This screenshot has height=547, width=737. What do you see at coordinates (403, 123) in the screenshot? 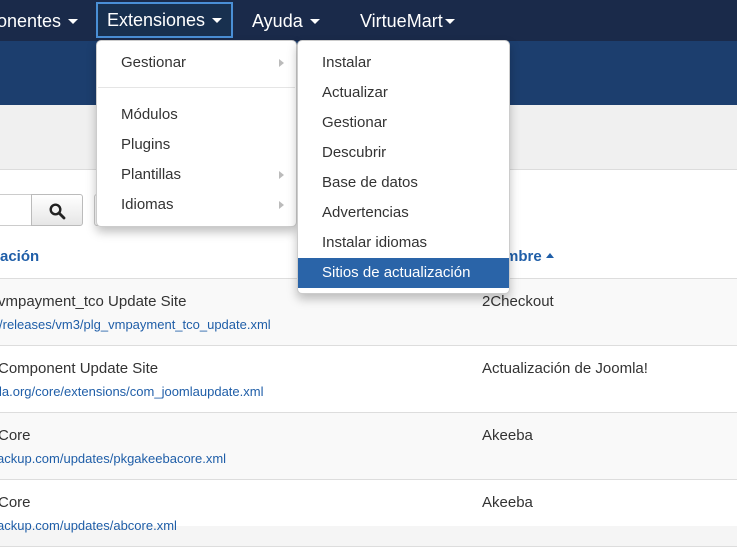
I see `submenu-item-gestionar: Gestionar` at bounding box center [403, 123].